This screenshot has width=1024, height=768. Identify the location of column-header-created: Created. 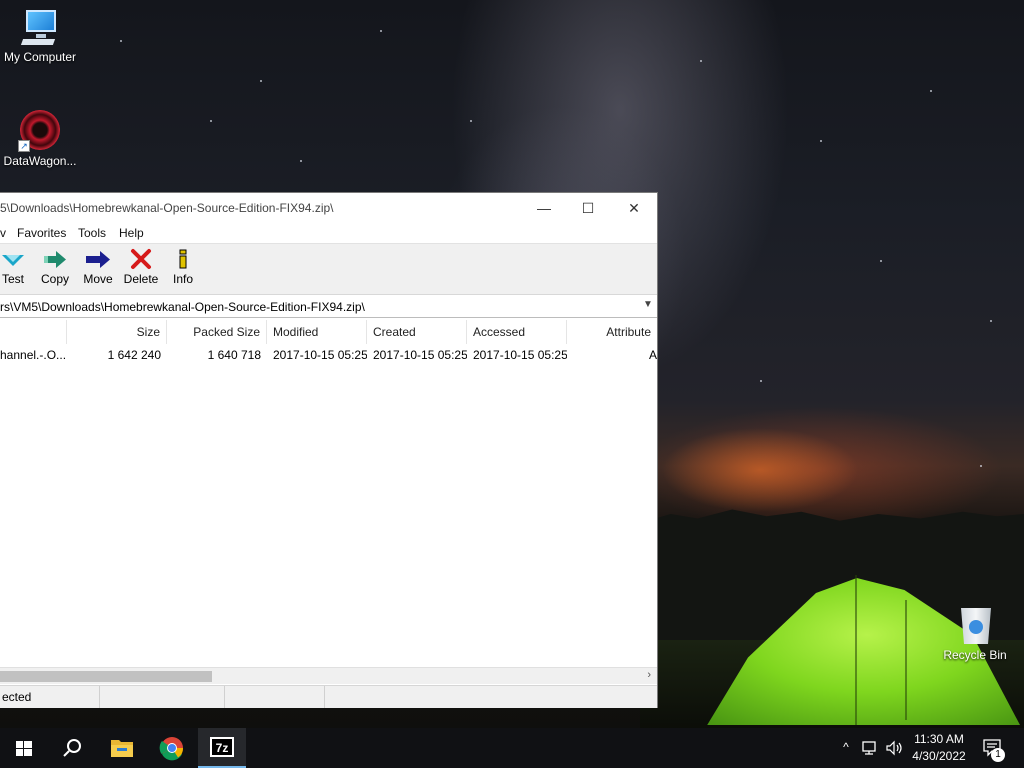
(417, 332).